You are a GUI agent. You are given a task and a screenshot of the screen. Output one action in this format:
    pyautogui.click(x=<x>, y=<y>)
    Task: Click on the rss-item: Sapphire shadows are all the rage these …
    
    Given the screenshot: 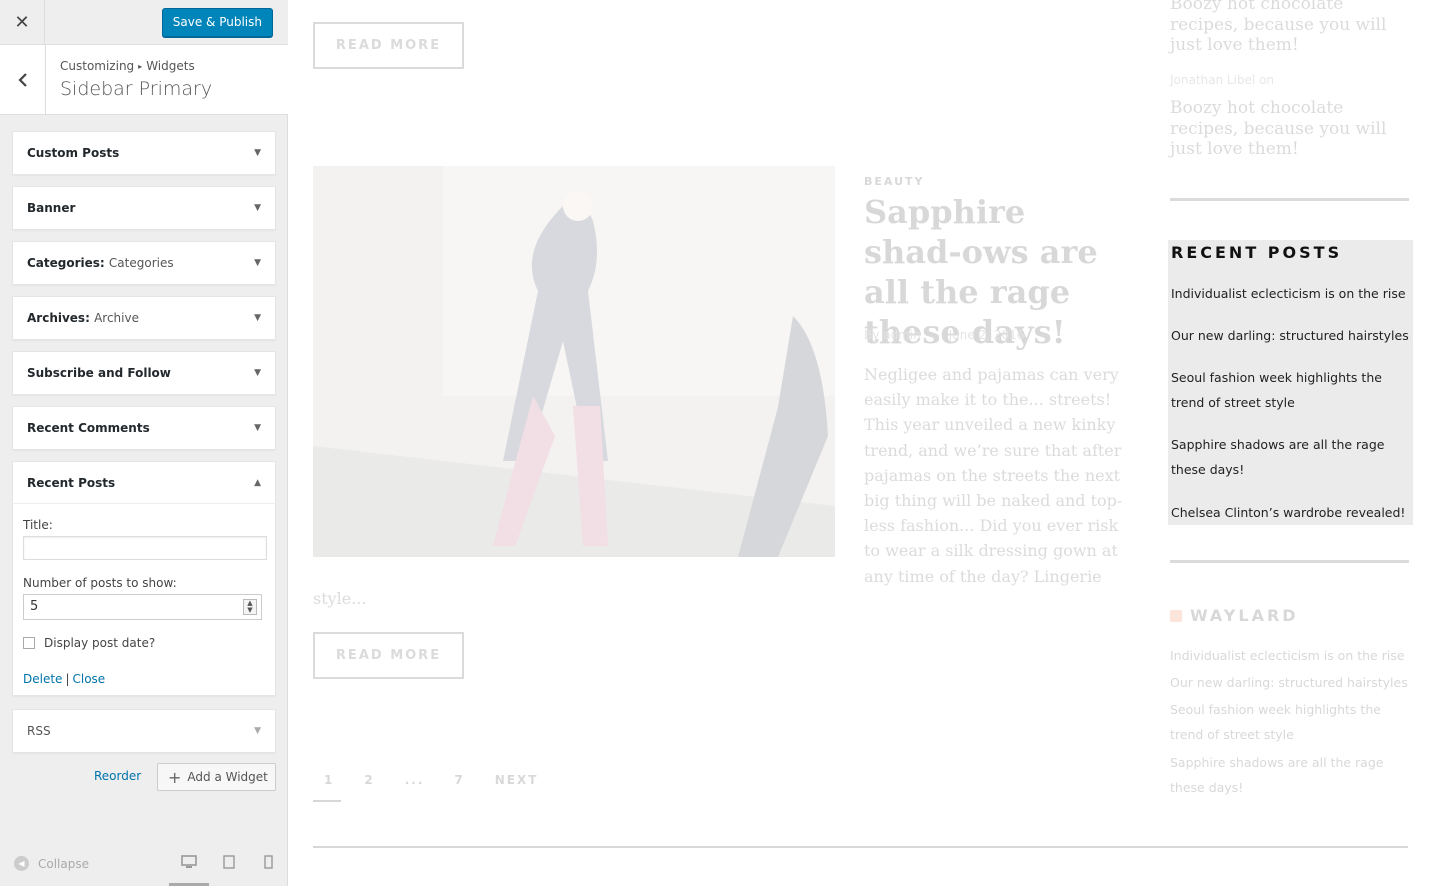 What is the action you would take?
    pyautogui.click(x=1290, y=775)
    